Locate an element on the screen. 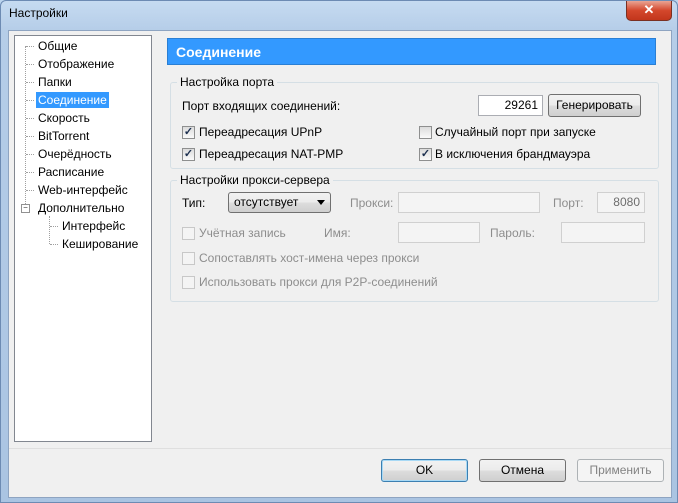 Image resolution: width=678 pixels, height=503 pixels. proxy-port-label: Порт: is located at coordinates (568, 203).